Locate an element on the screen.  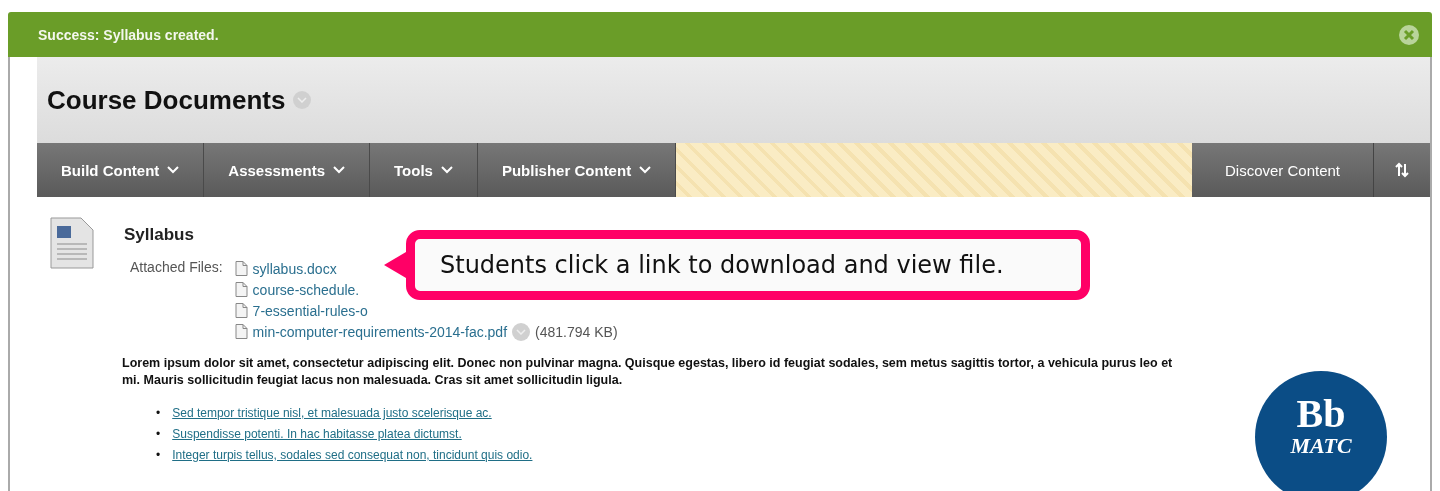
file-size: (481.794 KB) is located at coordinates (576, 331).